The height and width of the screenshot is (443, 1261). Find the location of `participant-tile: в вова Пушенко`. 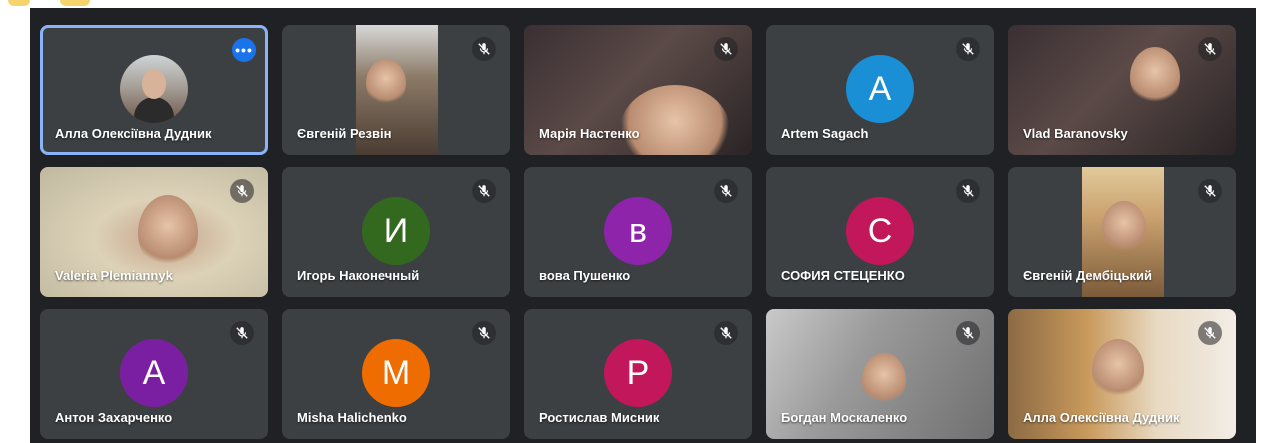

participant-tile: в вова Пушенко is located at coordinates (638, 232).